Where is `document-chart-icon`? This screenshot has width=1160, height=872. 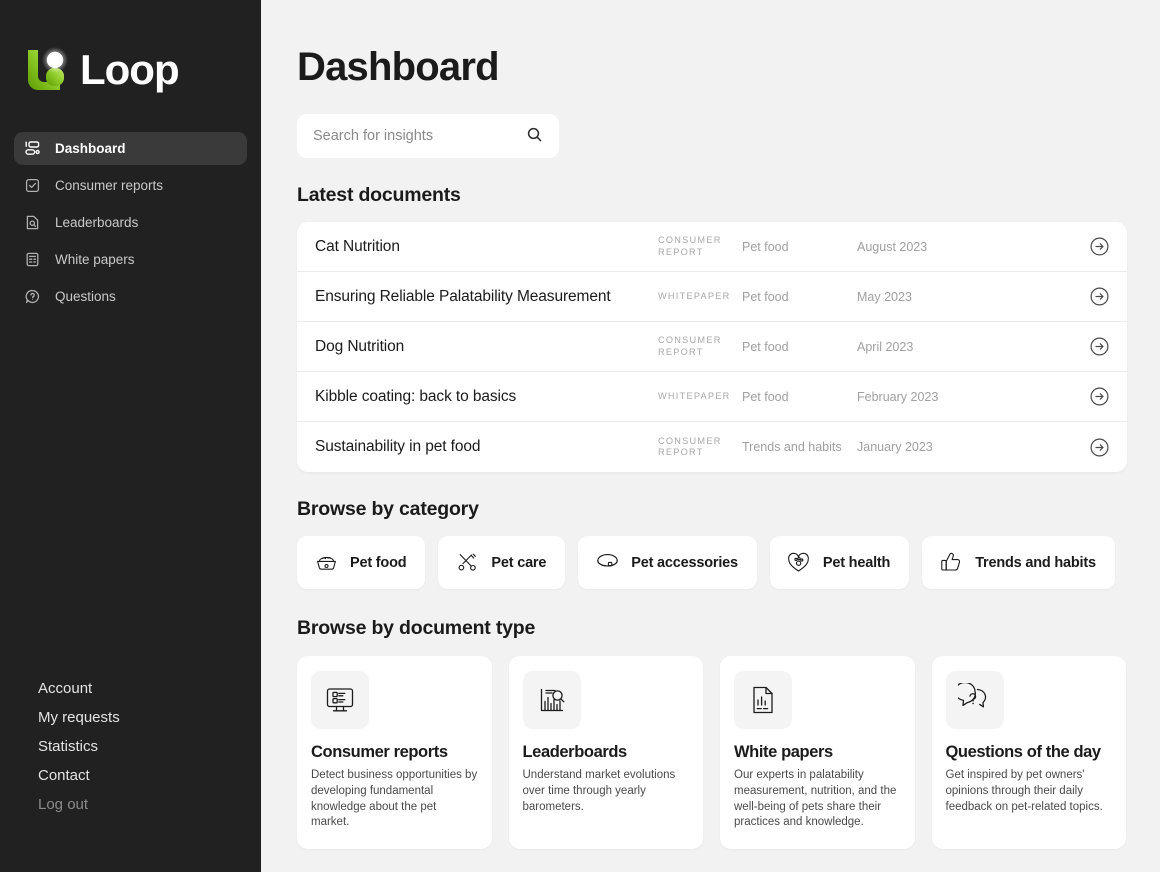 document-chart-icon is located at coordinates (763, 700).